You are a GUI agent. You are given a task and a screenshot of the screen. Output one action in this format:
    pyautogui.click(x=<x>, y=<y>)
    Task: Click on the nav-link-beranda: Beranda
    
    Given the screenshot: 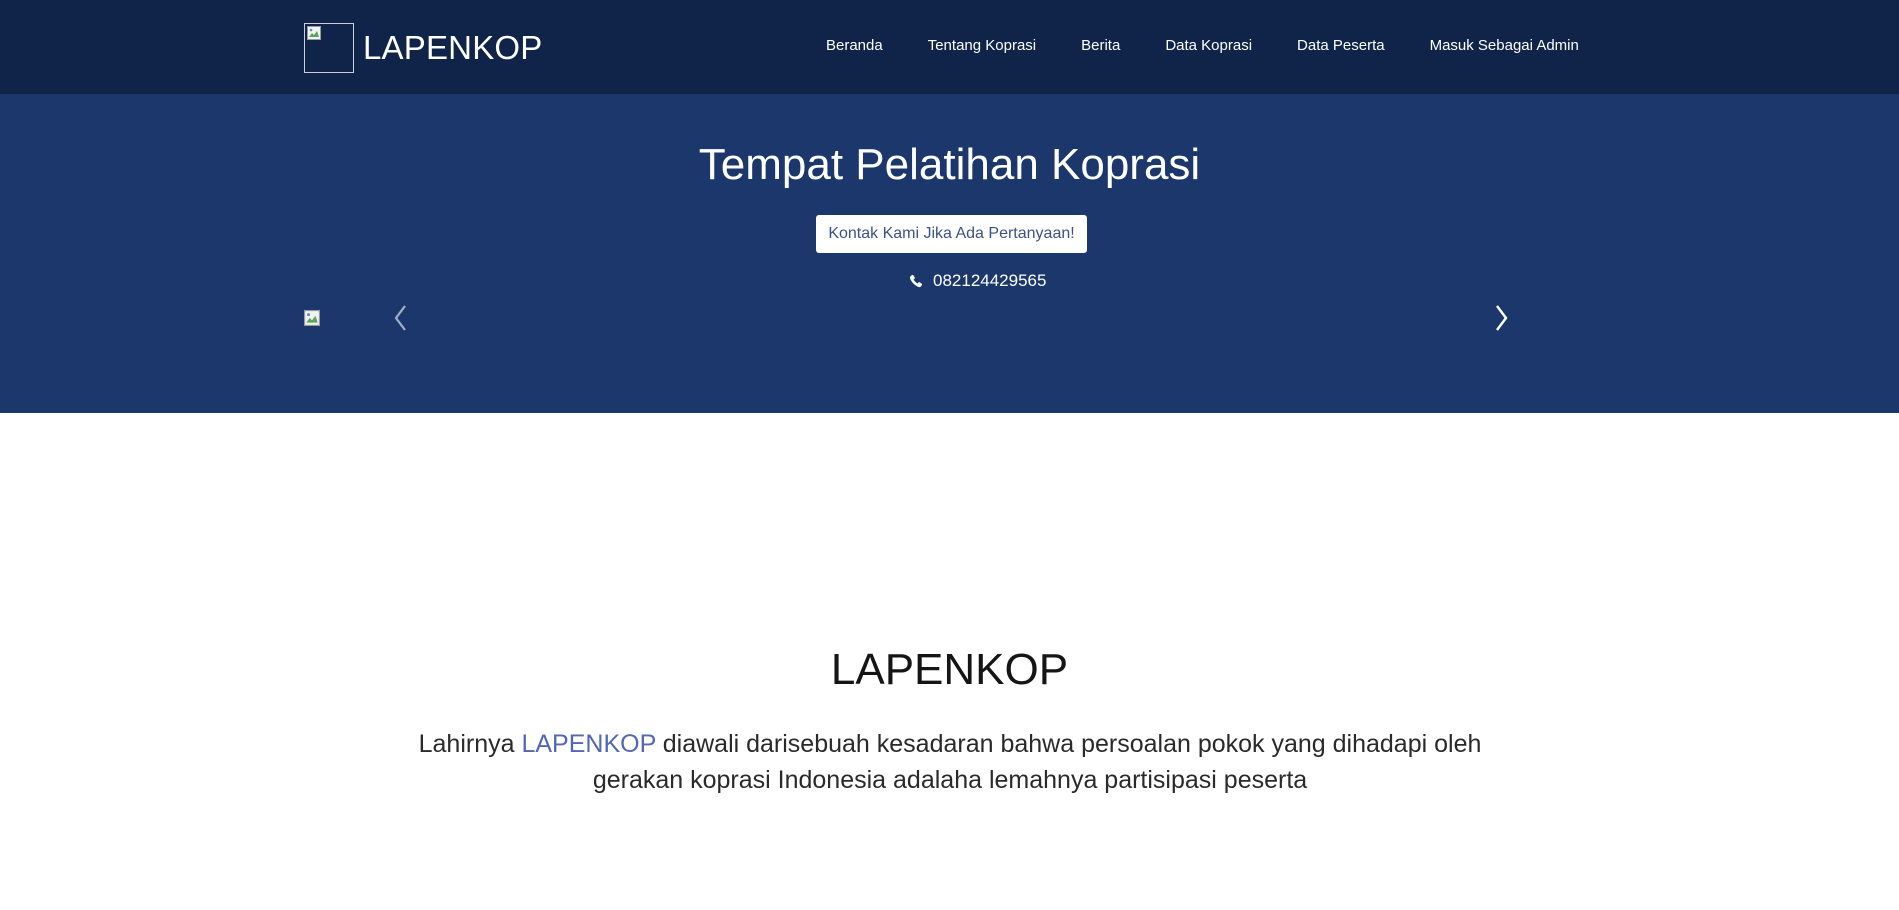 What is the action you would take?
    pyautogui.click(x=854, y=45)
    